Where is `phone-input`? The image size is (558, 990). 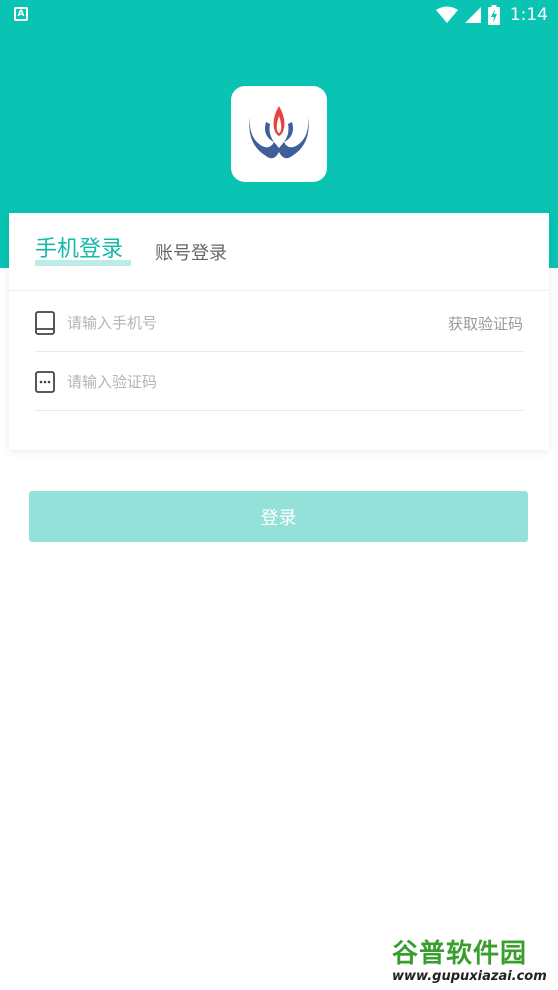 phone-input is located at coordinates (232, 323).